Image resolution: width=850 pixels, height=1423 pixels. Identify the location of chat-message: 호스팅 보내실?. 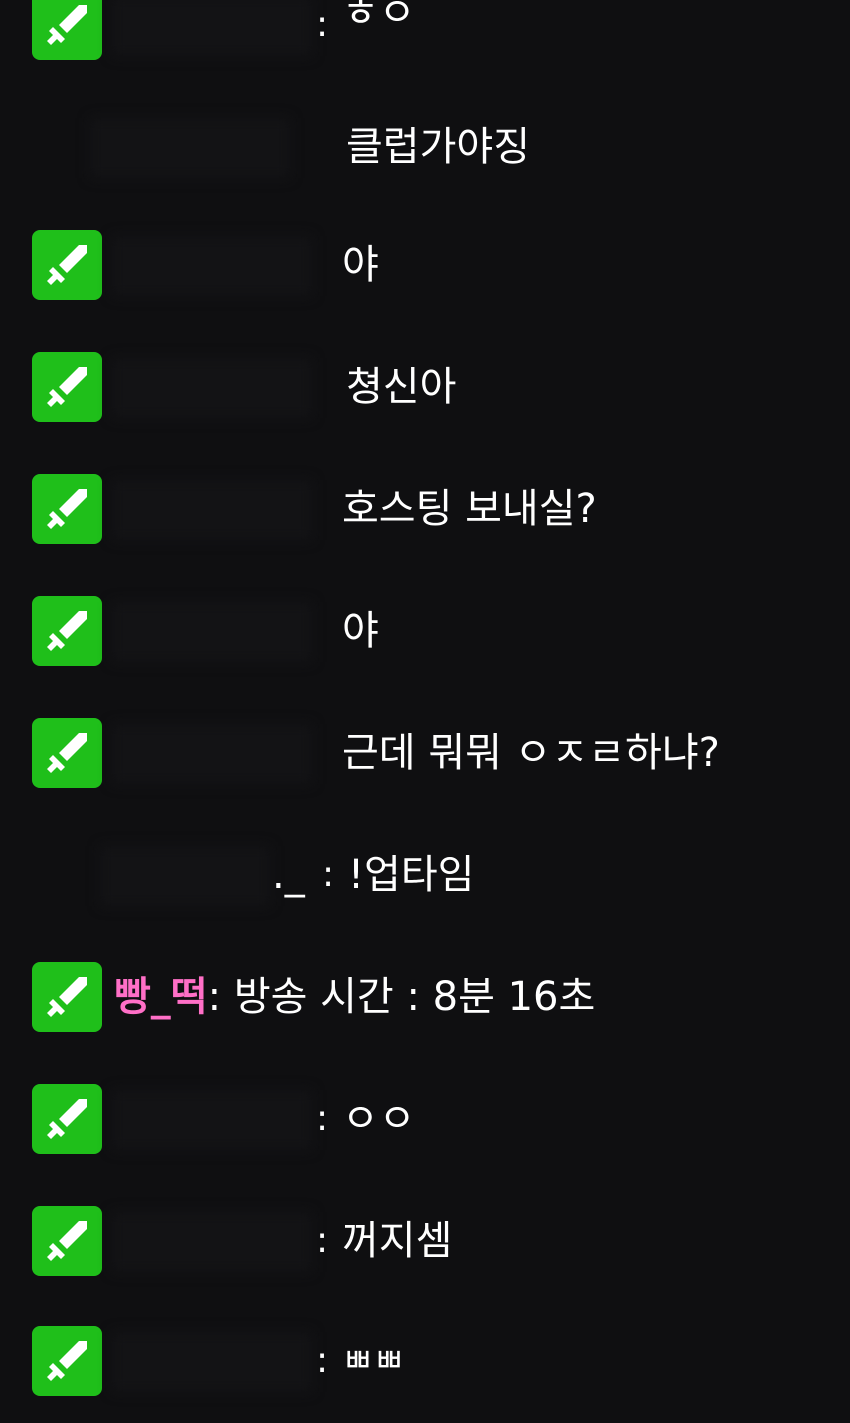
(425, 510).